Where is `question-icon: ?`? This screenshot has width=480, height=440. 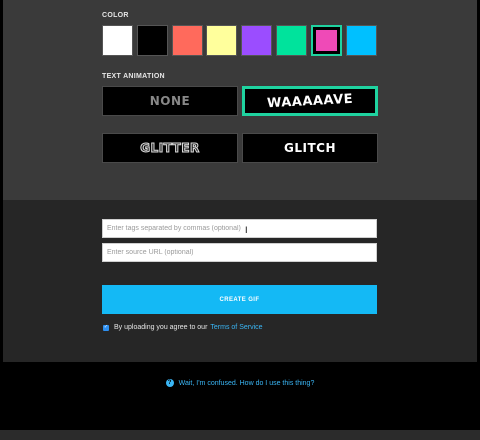 question-icon: ? is located at coordinates (169, 383).